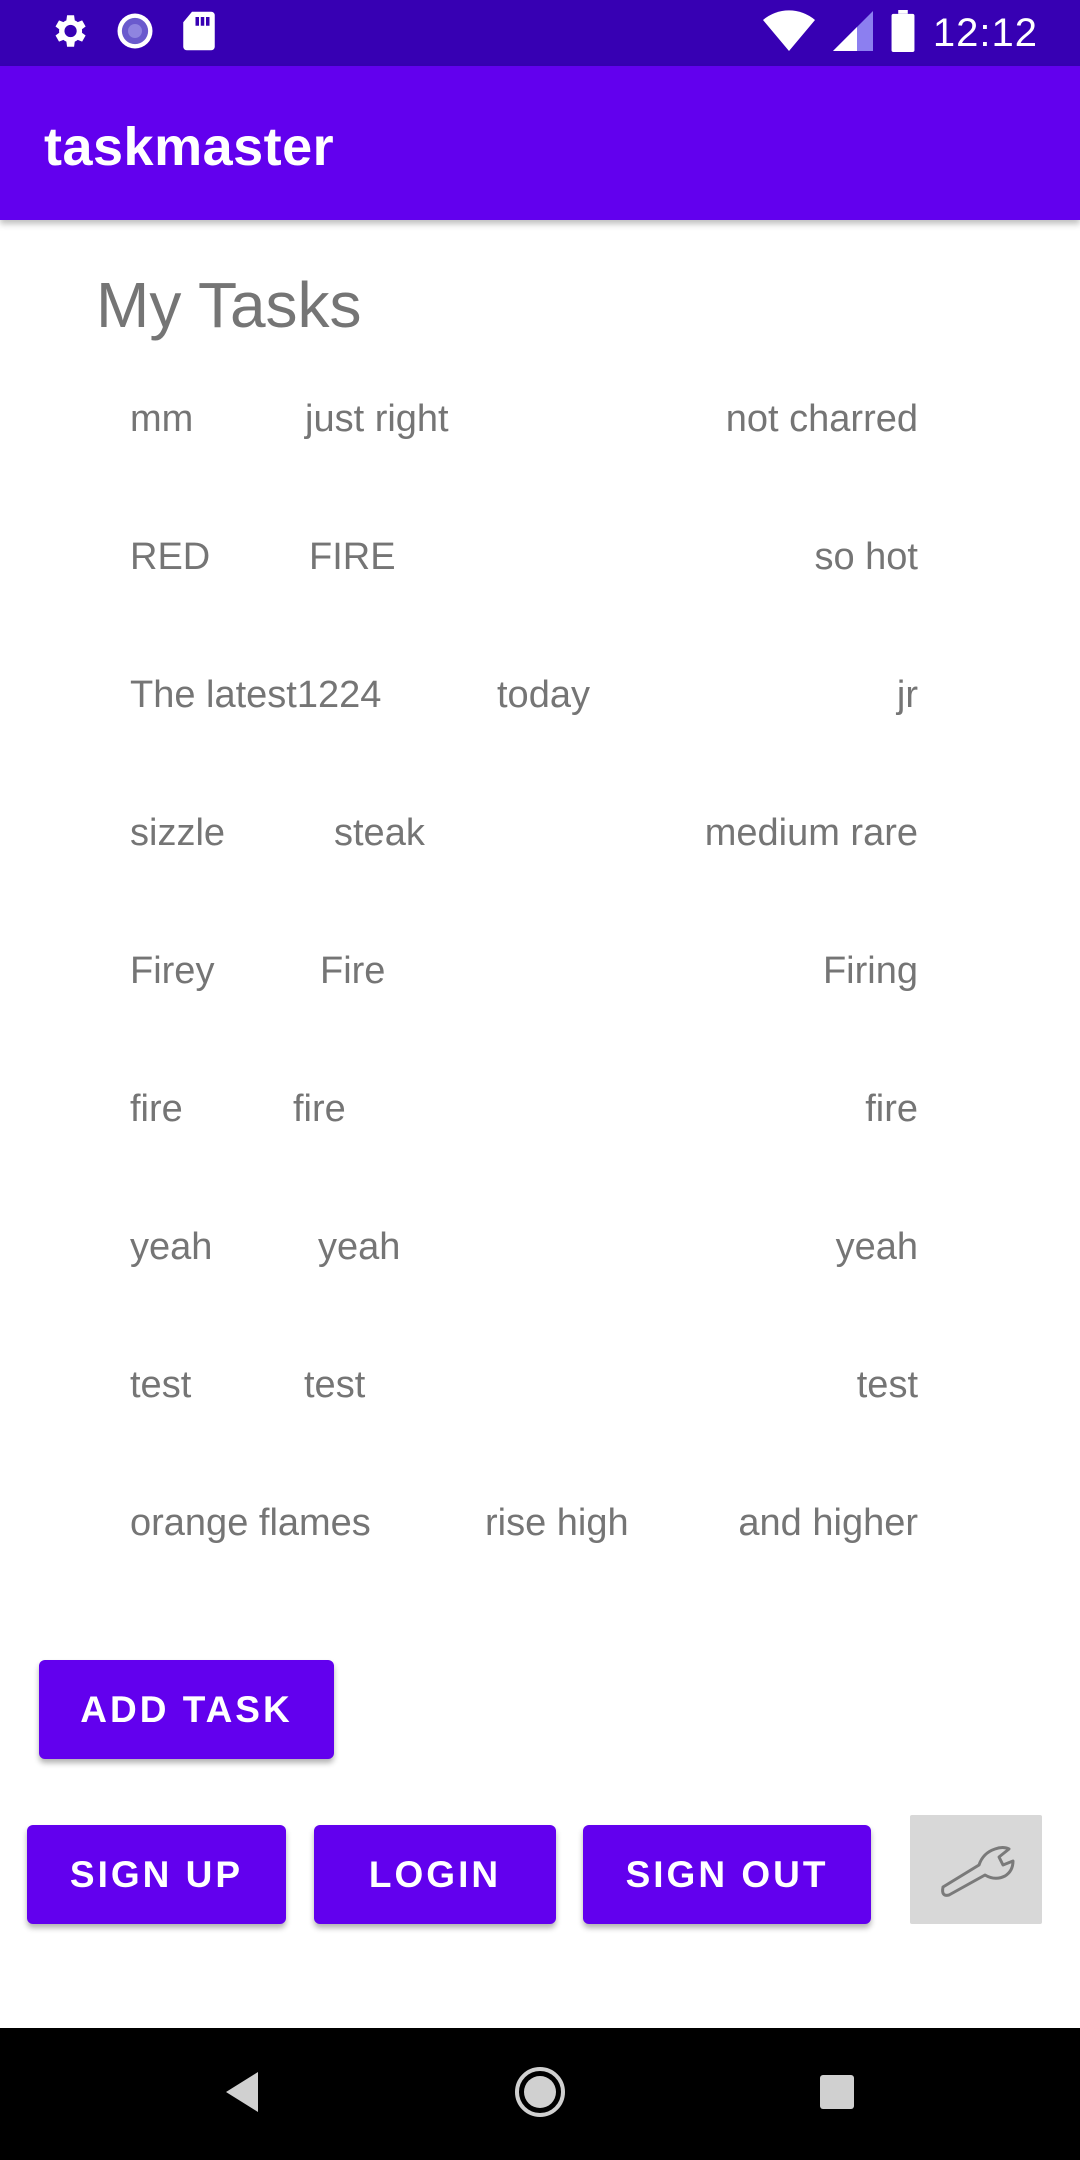 The width and height of the screenshot is (1080, 2160). What do you see at coordinates (335, 1385) in the screenshot?
I see `task-body: test` at bounding box center [335, 1385].